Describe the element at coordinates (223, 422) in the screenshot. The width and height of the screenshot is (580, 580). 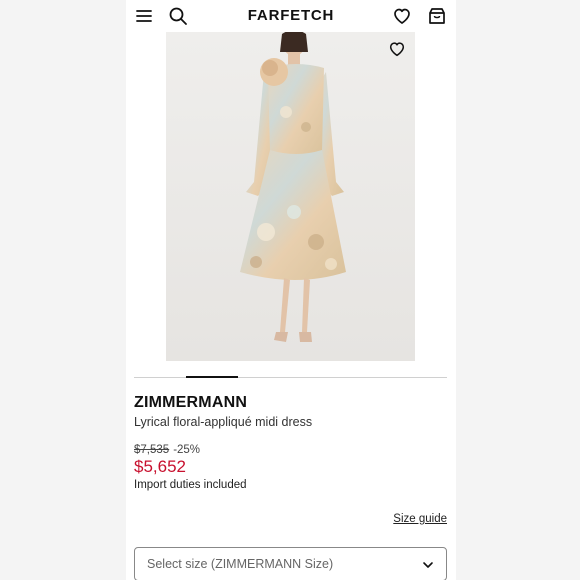
I see `product-name: Lyrical floral-appliqué midi dress` at that location.